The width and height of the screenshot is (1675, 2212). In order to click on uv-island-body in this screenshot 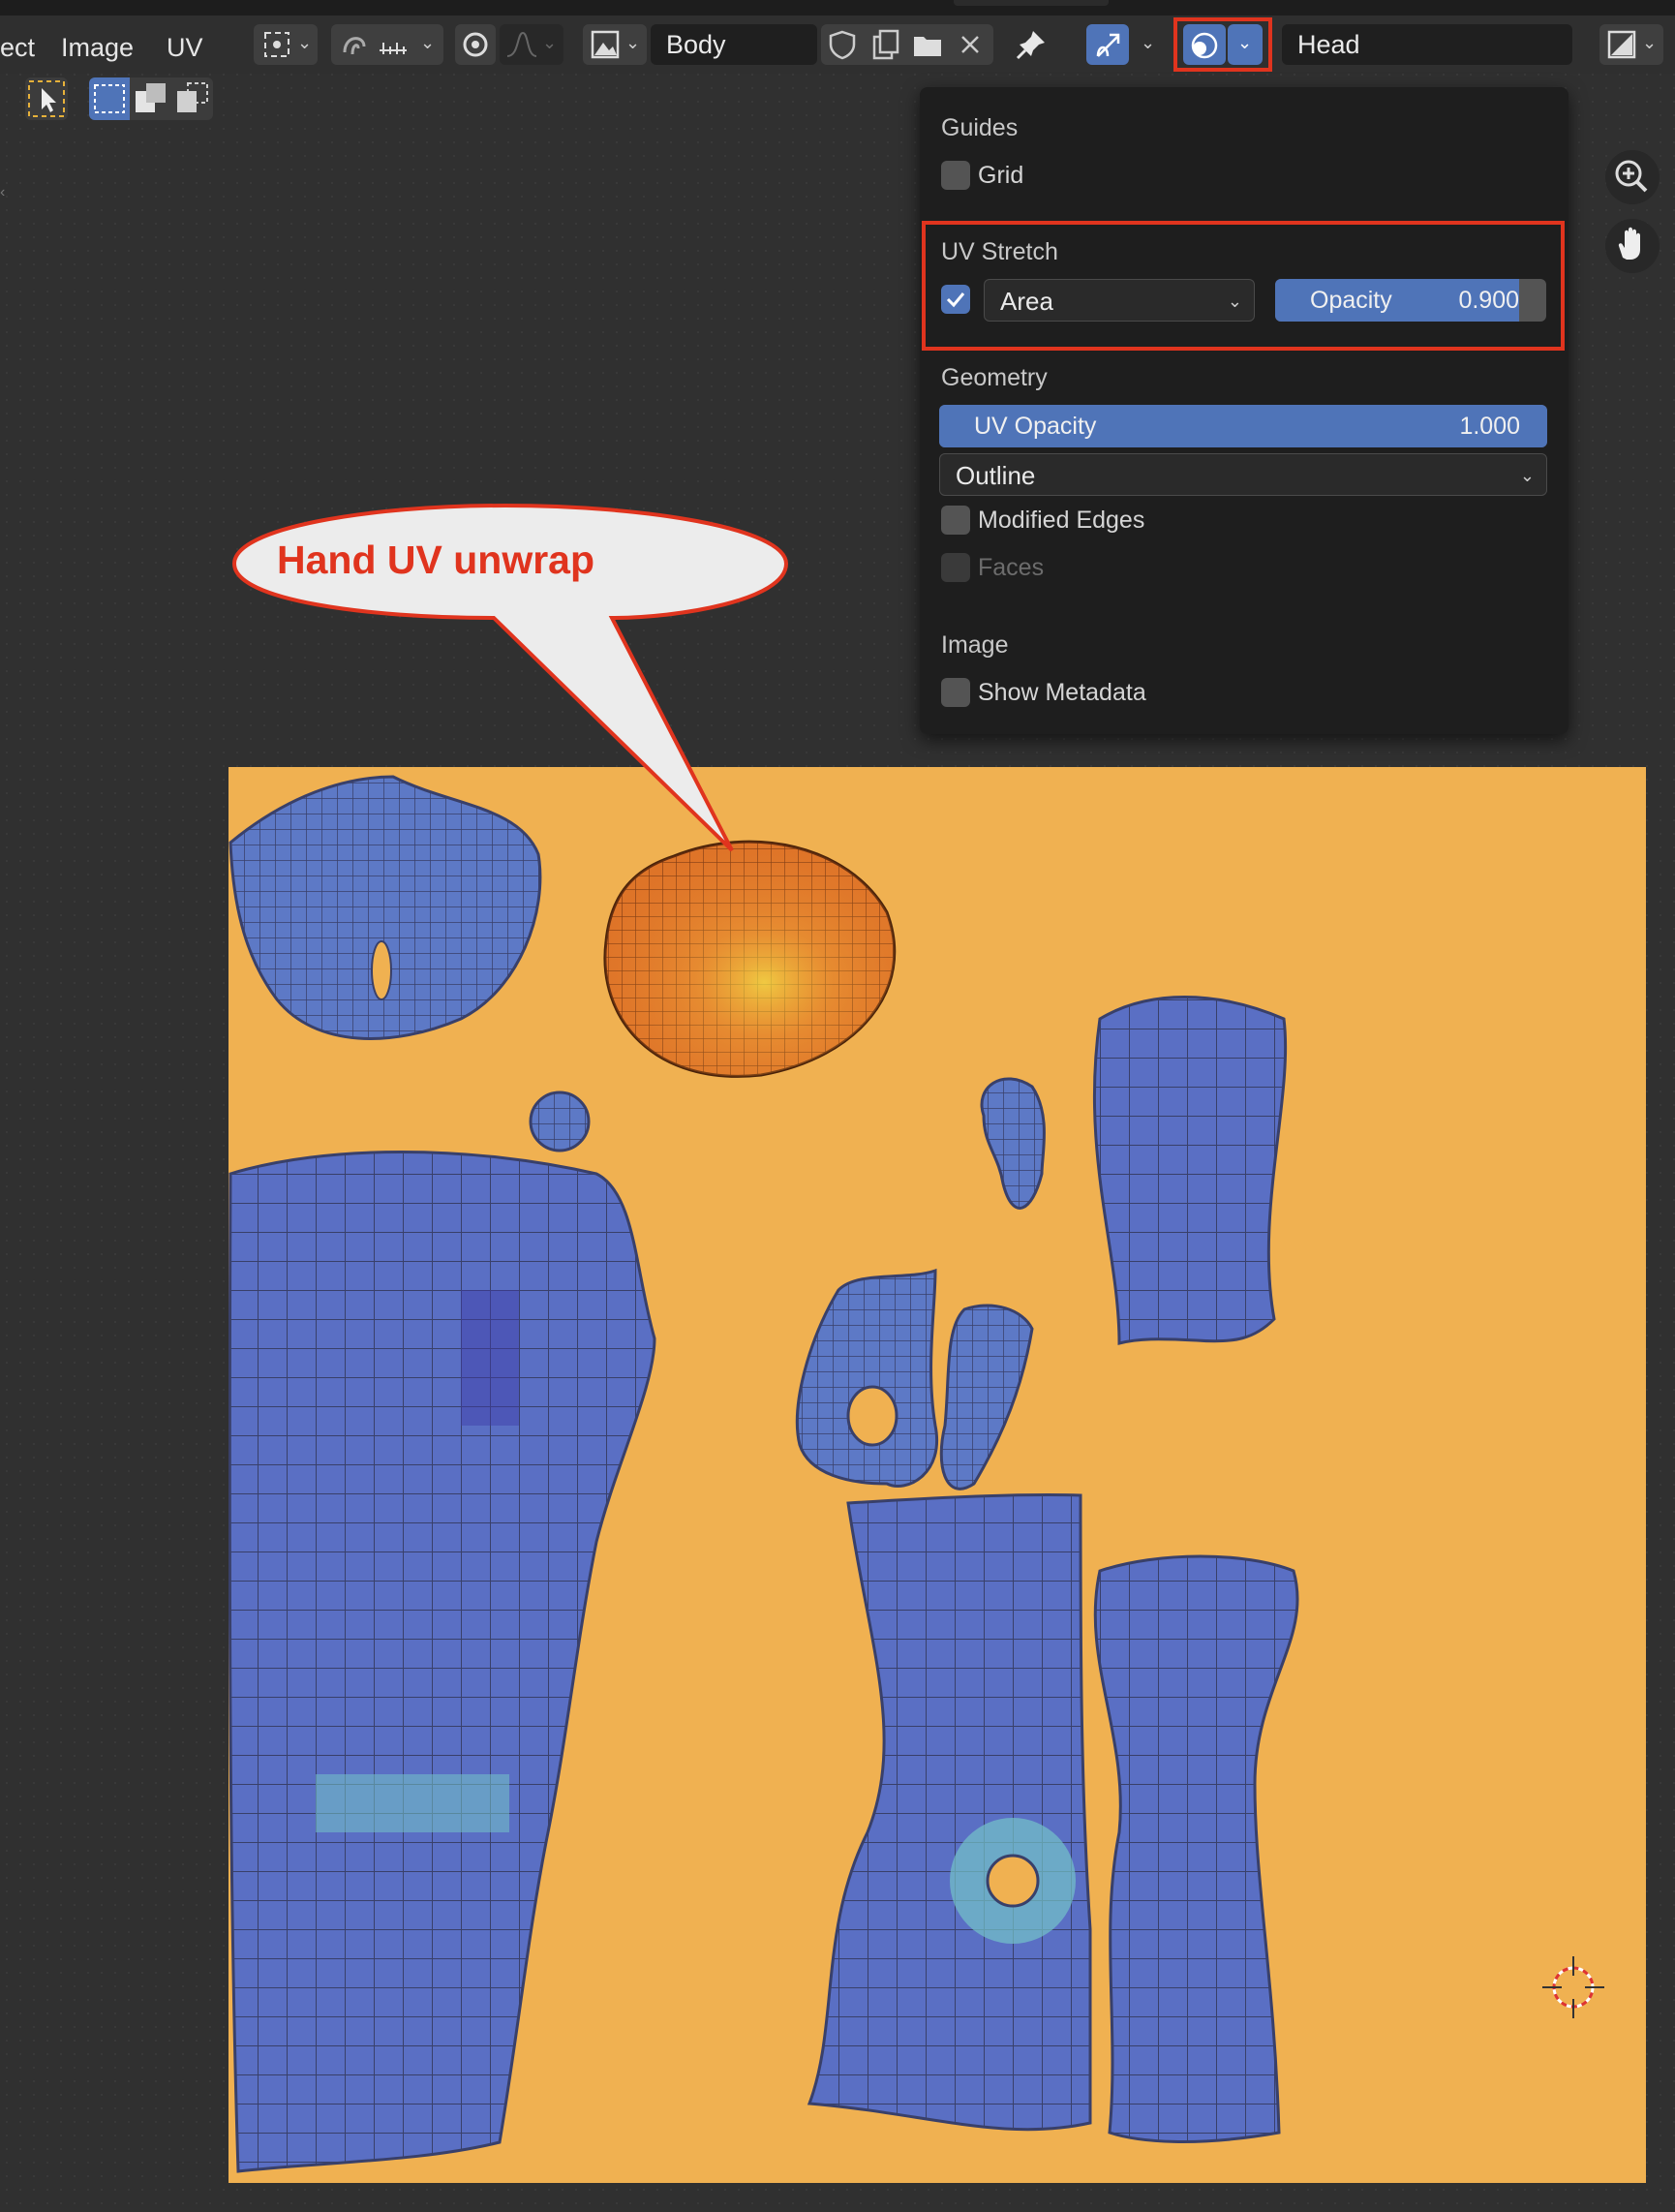, I will do `click(442, 1662)`.